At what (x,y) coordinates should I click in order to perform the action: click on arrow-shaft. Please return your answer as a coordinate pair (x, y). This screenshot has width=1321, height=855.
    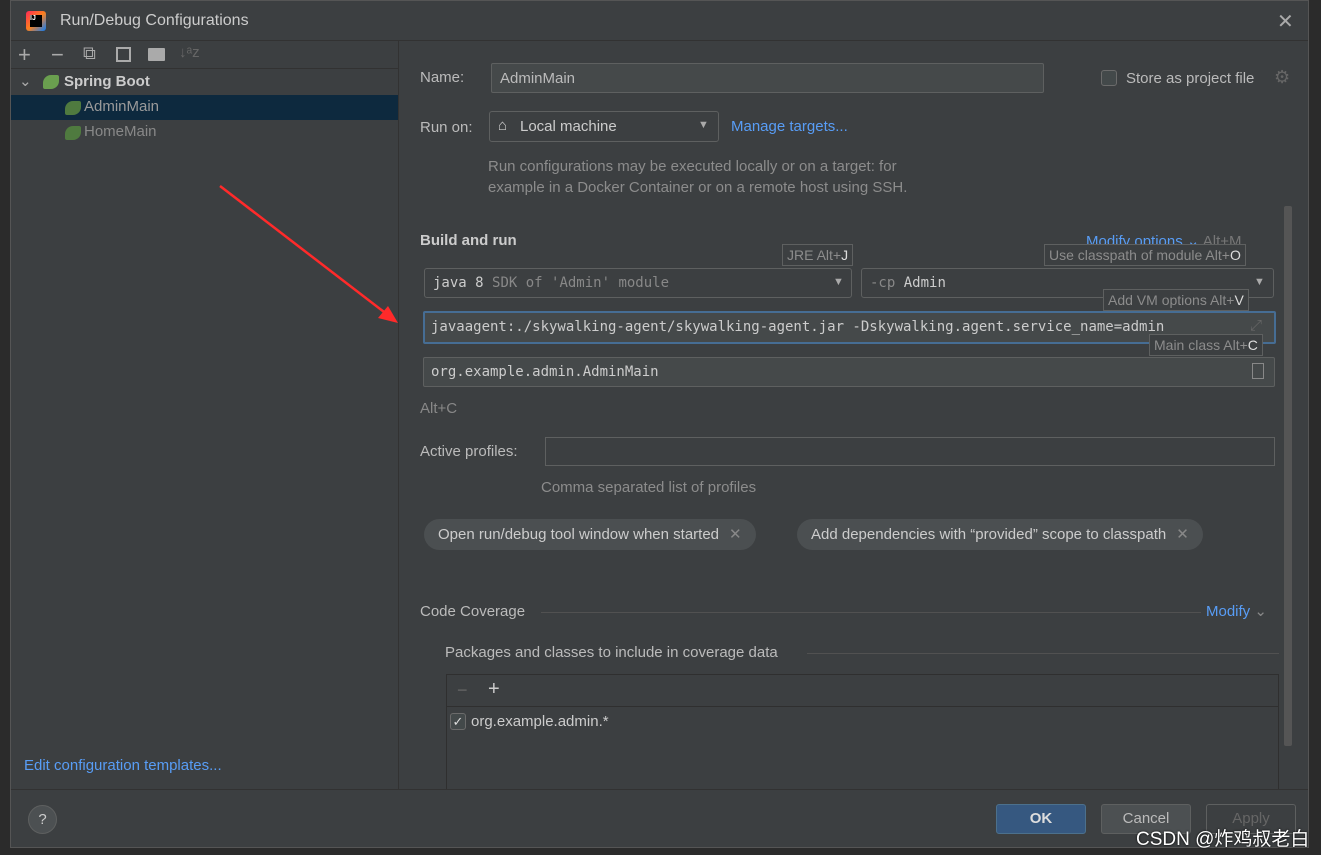
    Looking at the image, I should click on (304, 250).